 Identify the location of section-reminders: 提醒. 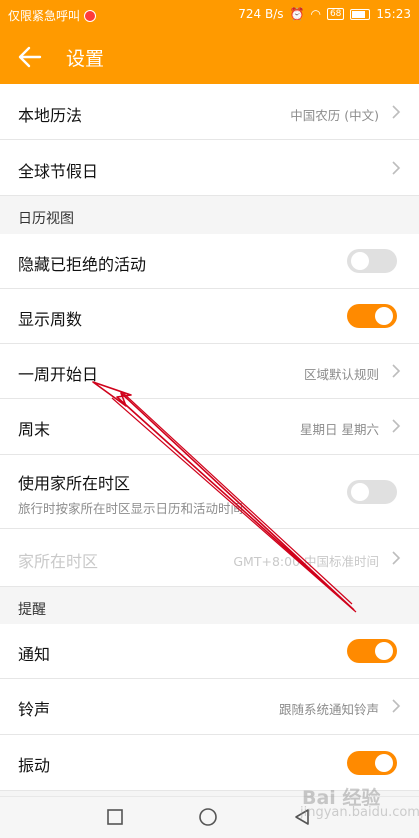
(209, 605).